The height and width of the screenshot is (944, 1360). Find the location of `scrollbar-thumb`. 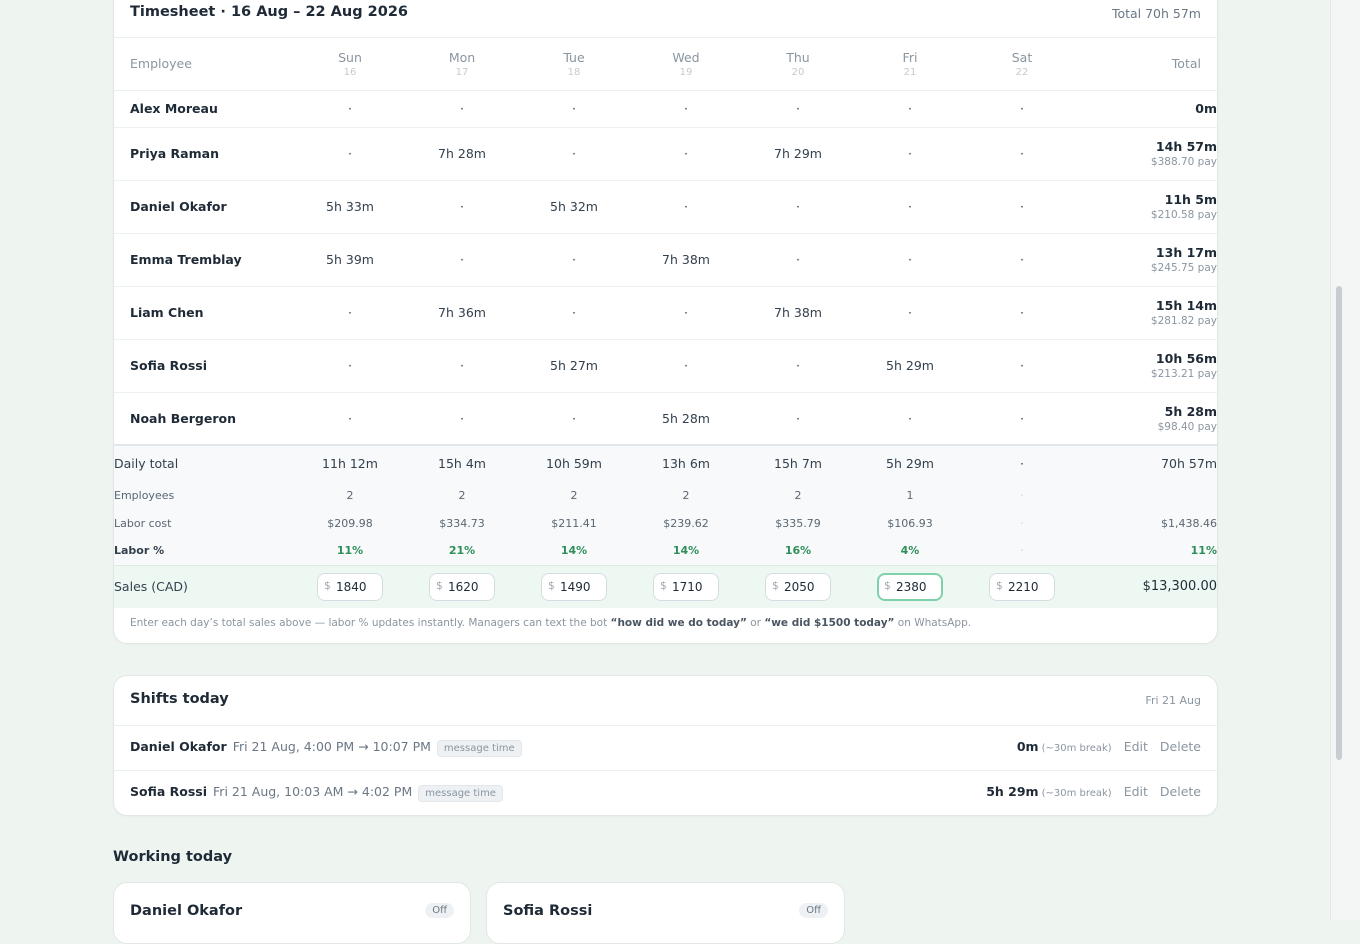

scrollbar-thumb is located at coordinates (1339, 523).